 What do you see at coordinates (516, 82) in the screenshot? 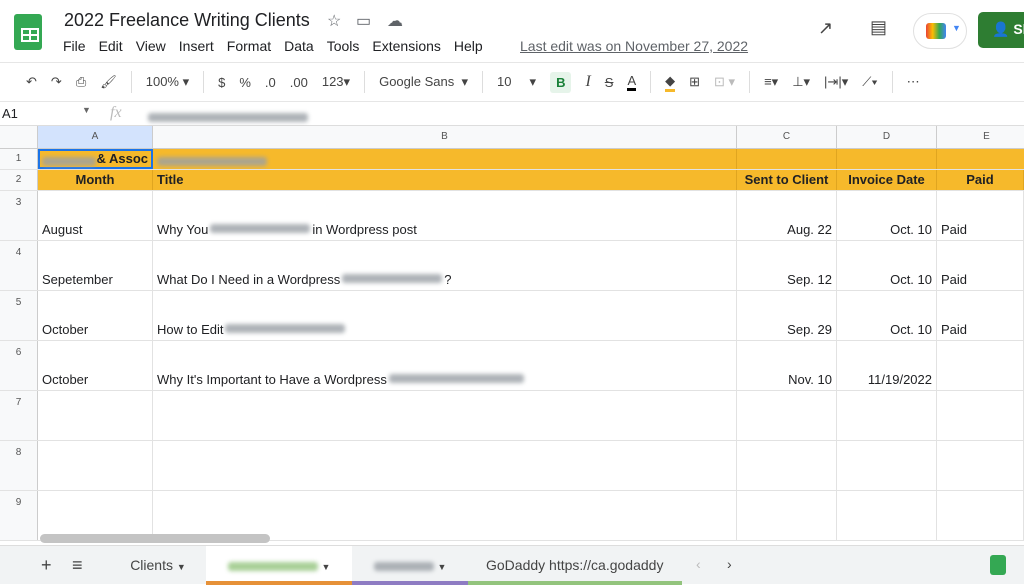
I see `font-size-select: 10 ▾` at bounding box center [516, 82].